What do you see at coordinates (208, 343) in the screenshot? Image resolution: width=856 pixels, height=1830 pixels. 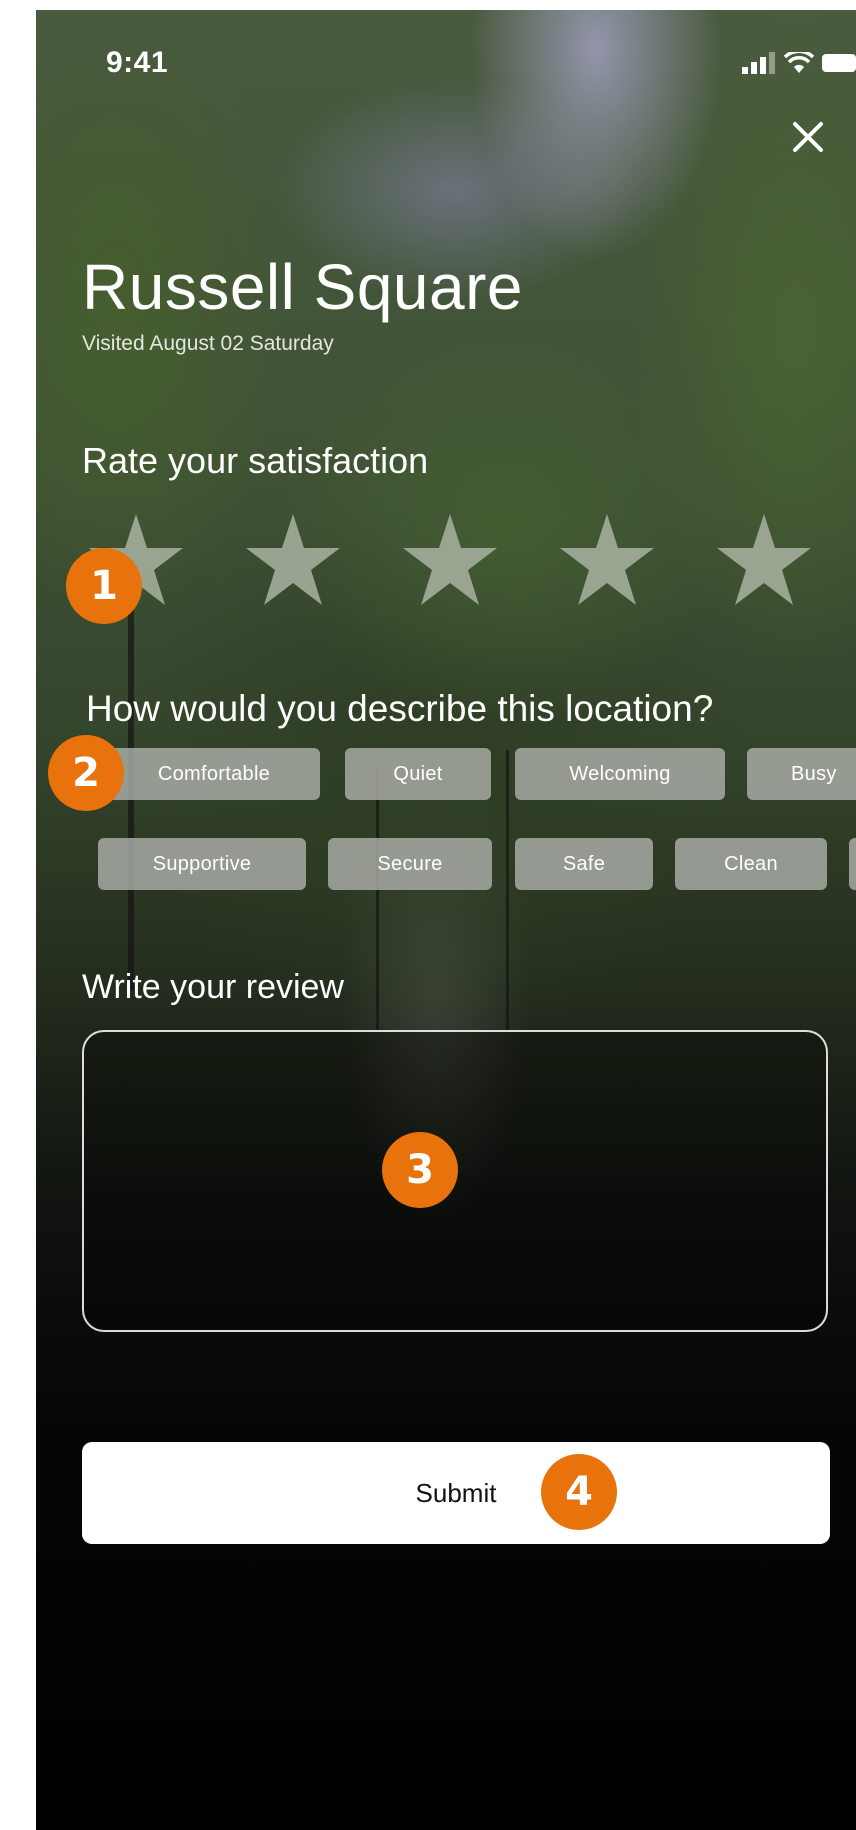 I see `visit-date: Visited August 02 Saturday` at bounding box center [208, 343].